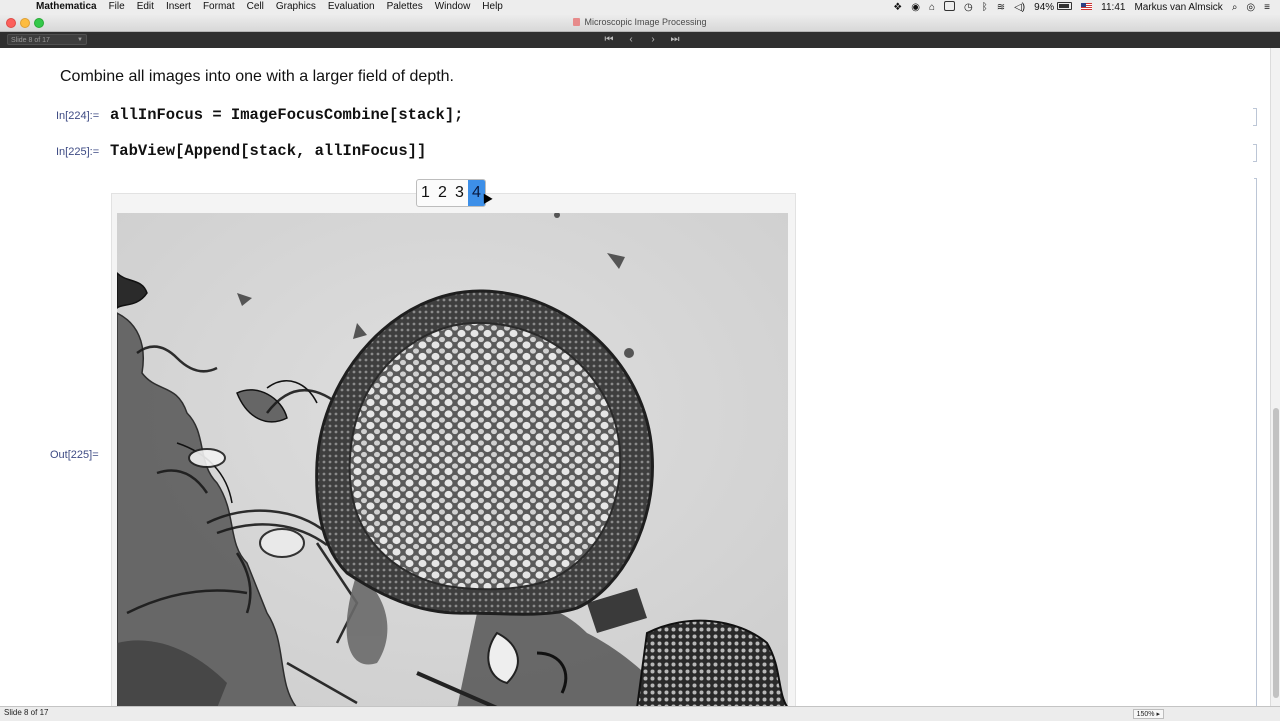 This screenshot has height=721, width=1280. Describe the element at coordinates (80, 40) in the screenshot. I see `chevron-down-icon: ▼` at that location.